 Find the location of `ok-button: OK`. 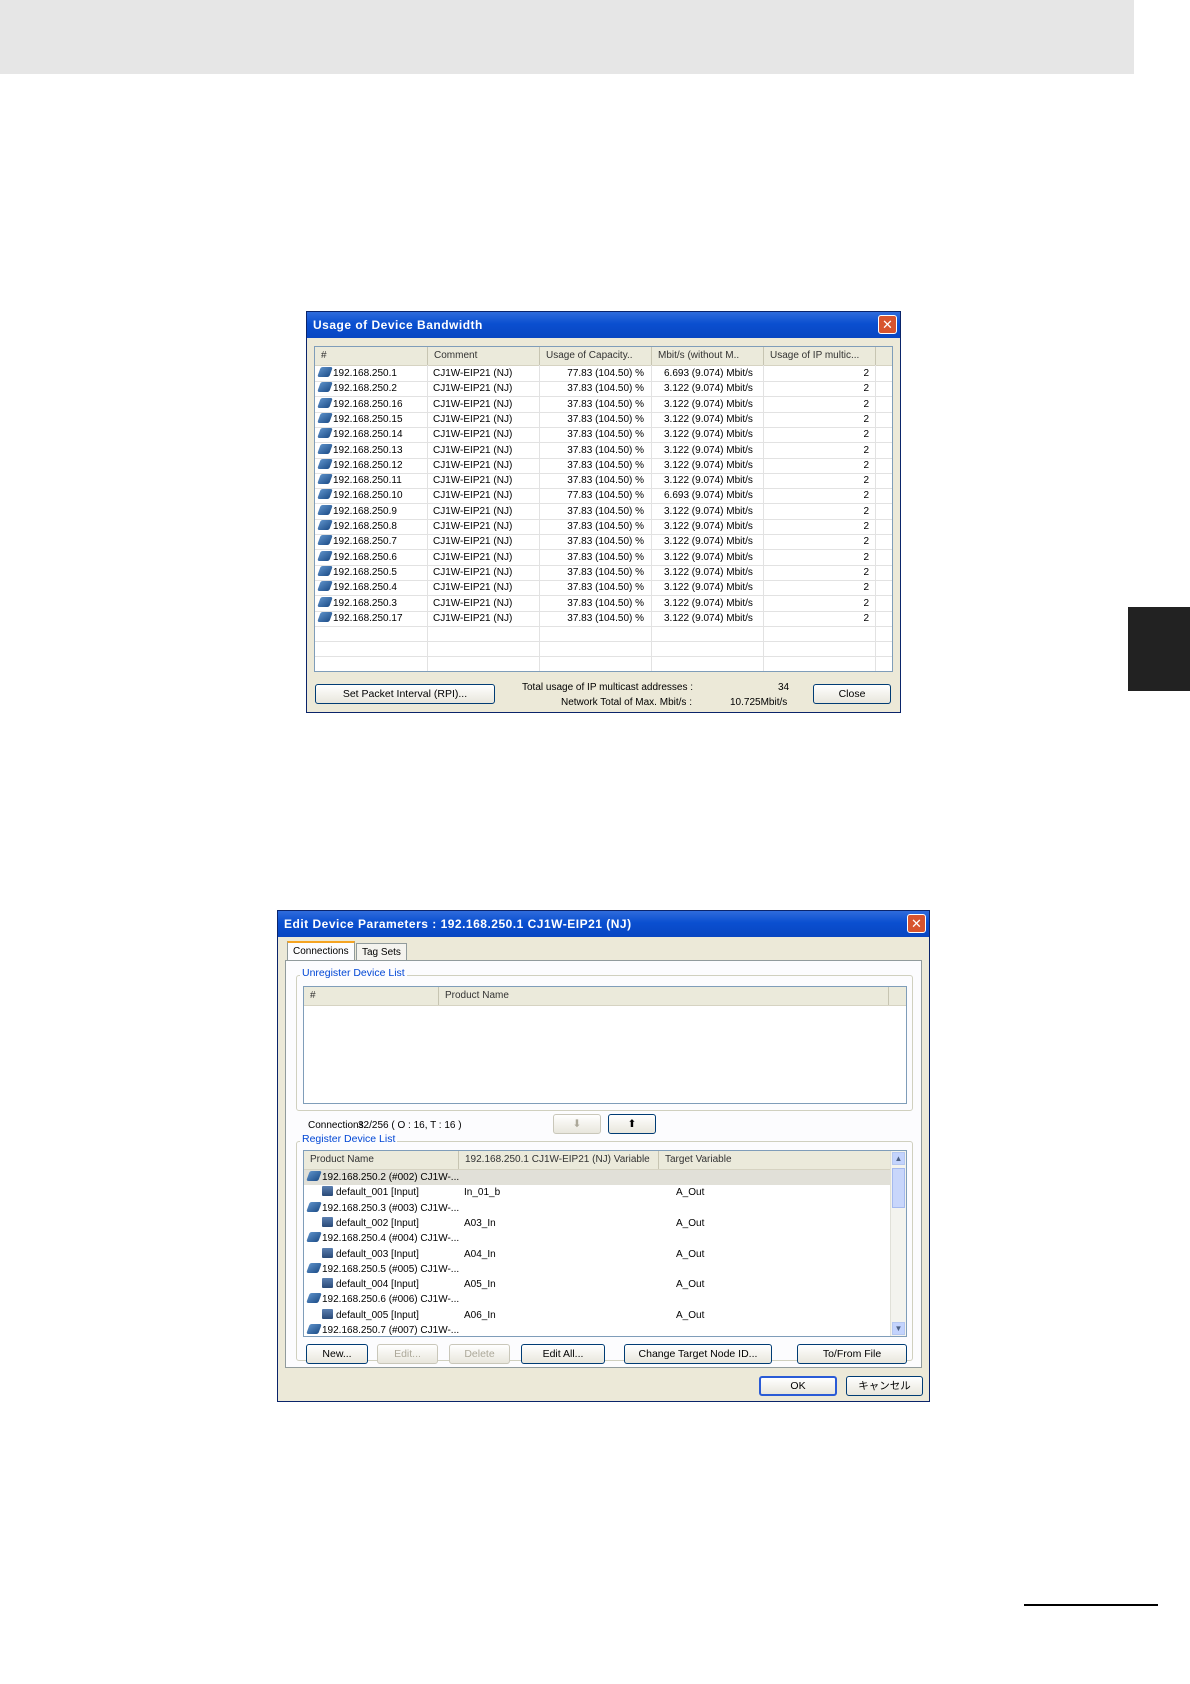

ok-button: OK is located at coordinates (798, 1386).